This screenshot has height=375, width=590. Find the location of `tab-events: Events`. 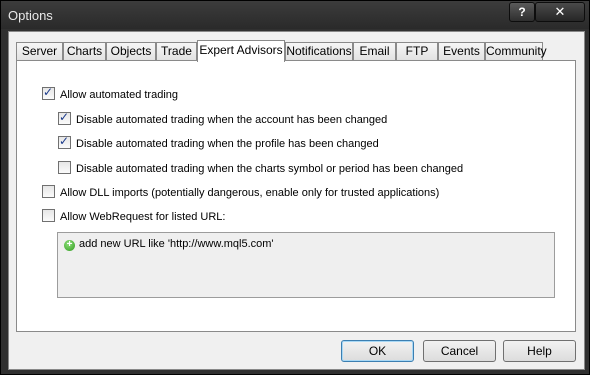

tab-events: Events is located at coordinates (461, 51).